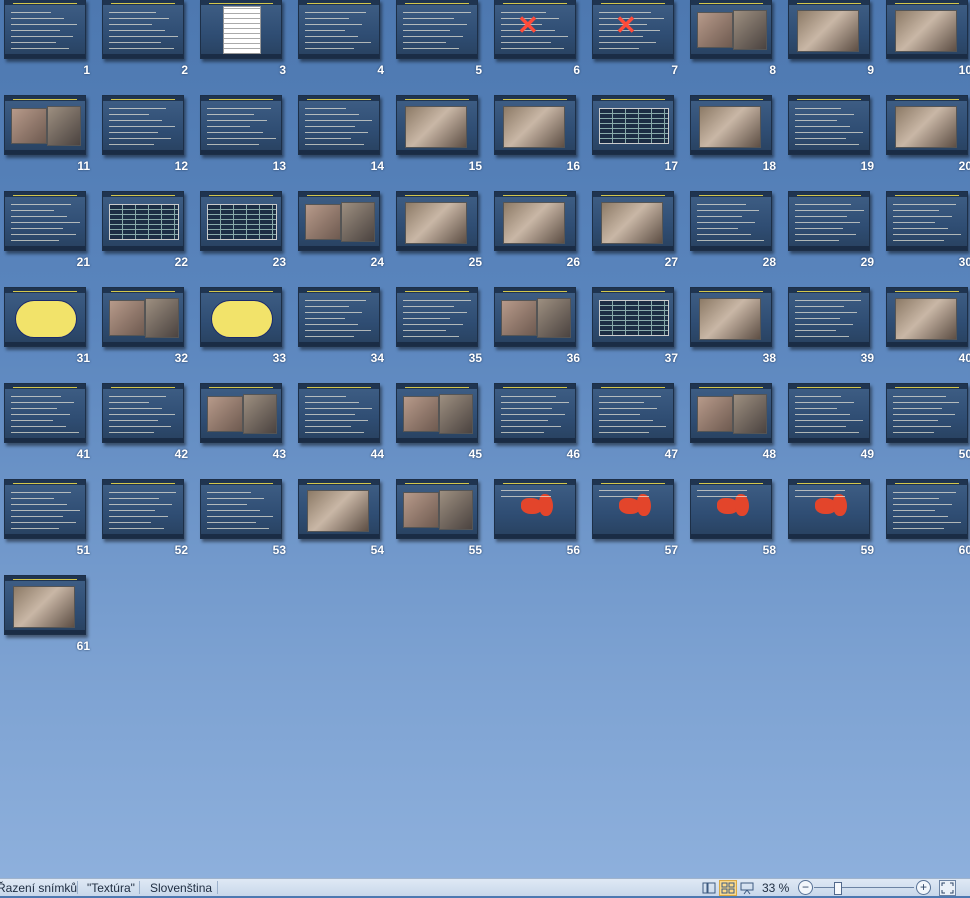 The height and width of the screenshot is (898, 970). I want to click on slide-thumbnail-cell: 31, so click(46, 327).